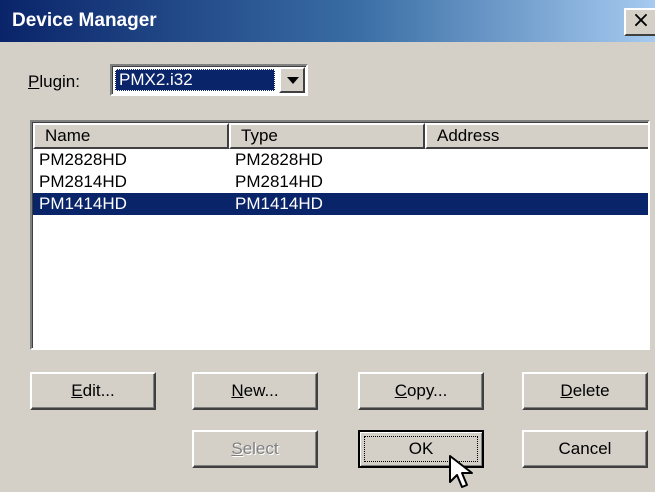 The width and height of the screenshot is (655, 492). What do you see at coordinates (54, 81) in the screenshot?
I see `plugin-label: Plugin:` at bounding box center [54, 81].